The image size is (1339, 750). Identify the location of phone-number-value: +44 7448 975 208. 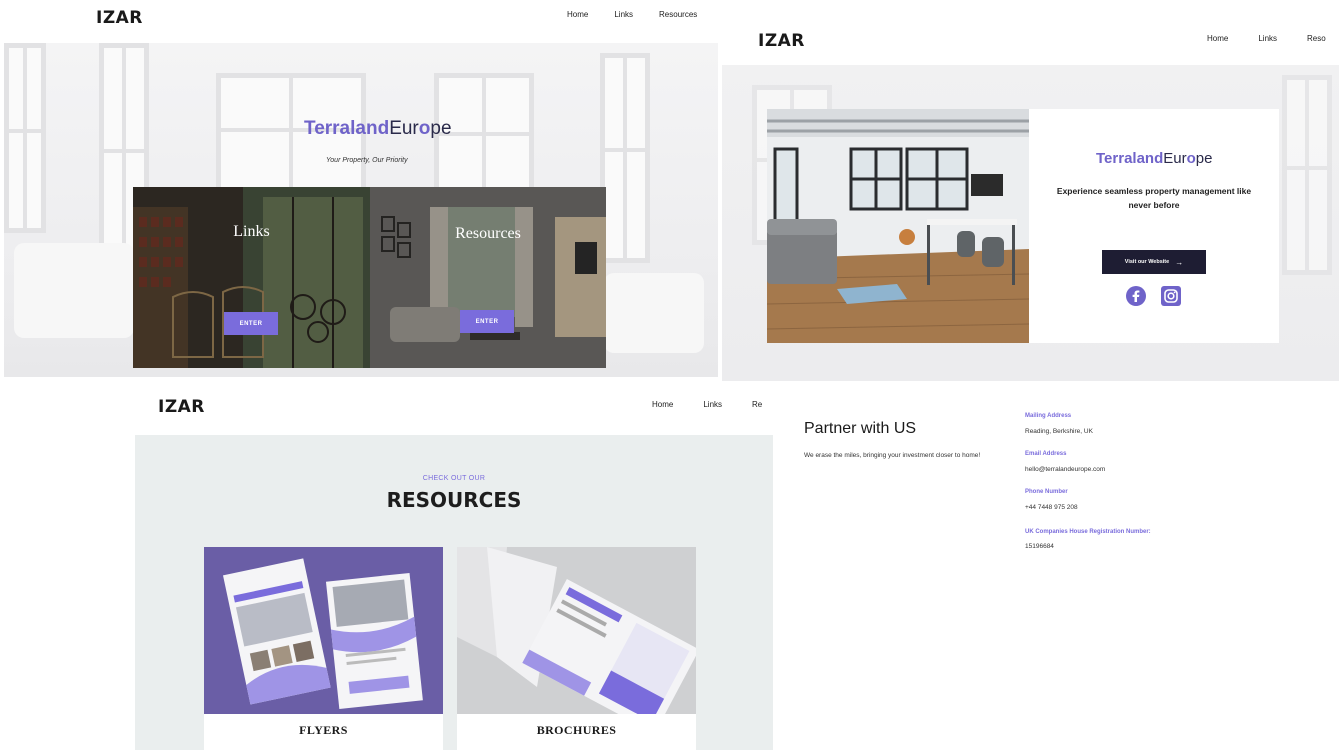
(1051, 507).